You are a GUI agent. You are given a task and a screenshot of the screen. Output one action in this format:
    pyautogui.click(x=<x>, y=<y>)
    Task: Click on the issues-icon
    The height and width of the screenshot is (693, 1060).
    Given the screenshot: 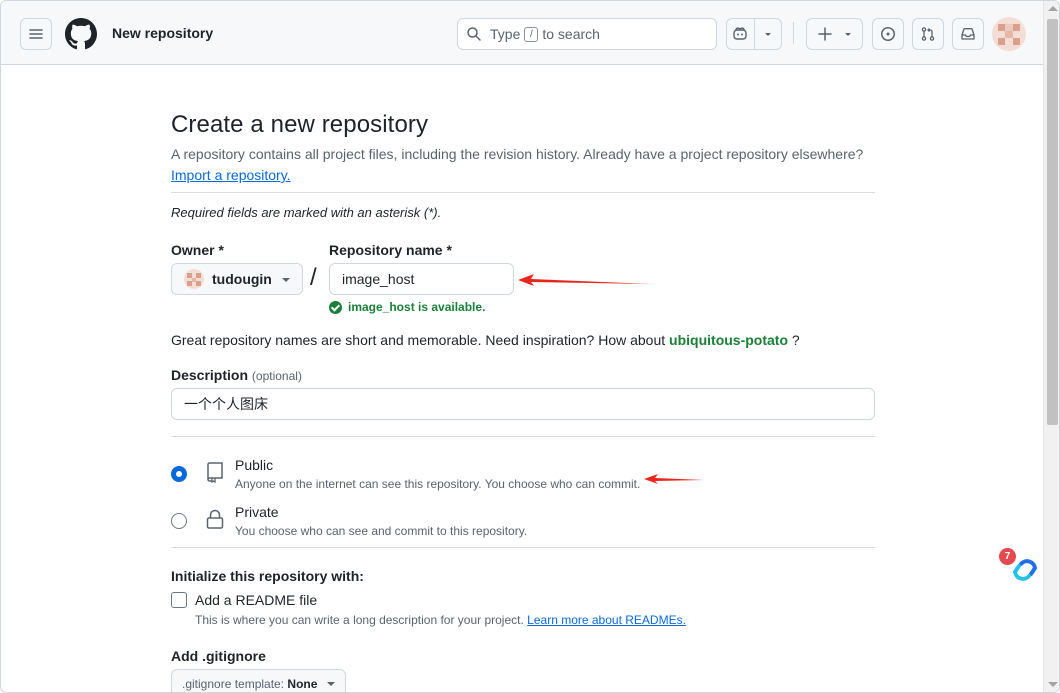 What is the action you would take?
    pyautogui.click(x=888, y=34)
    